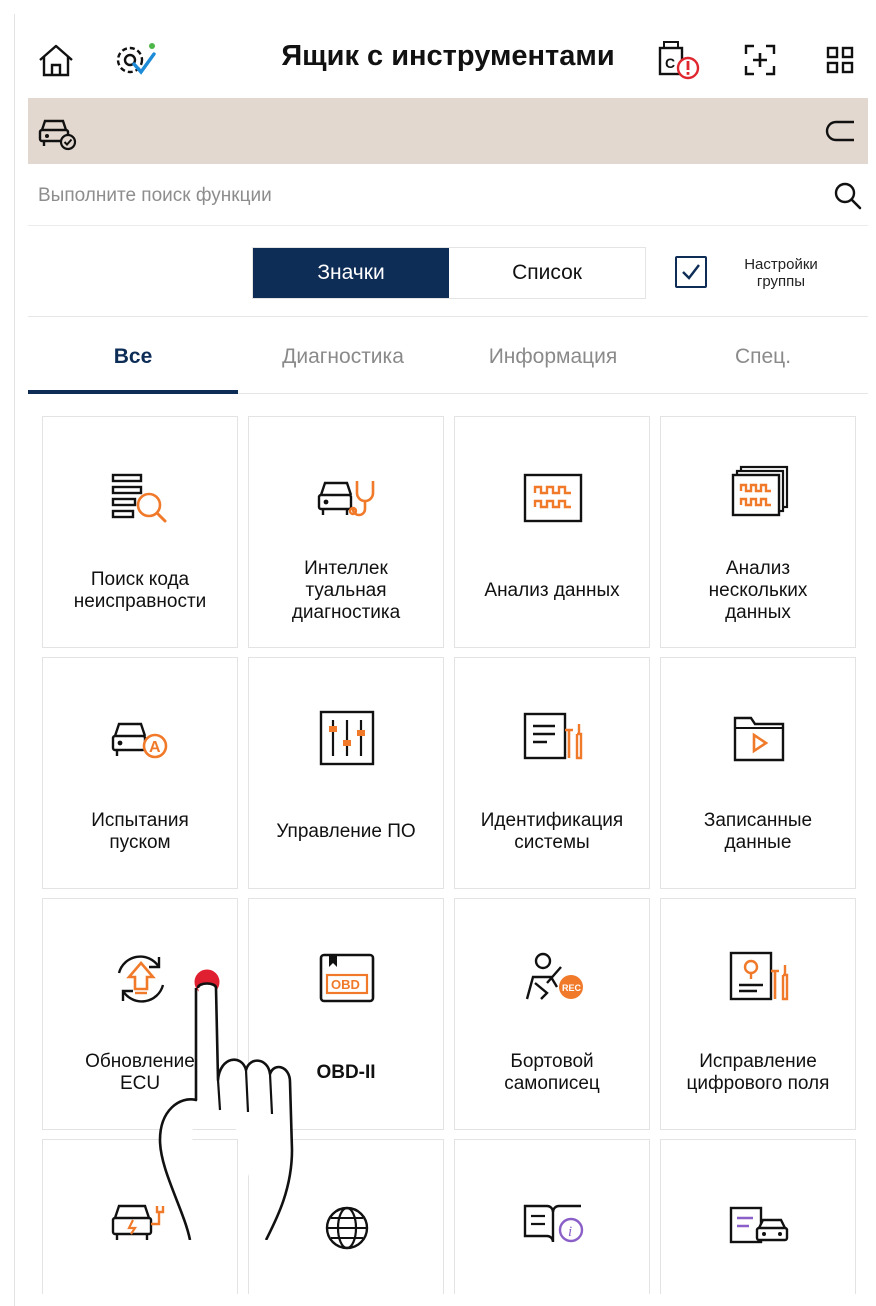 This screenshot has width=876, height=1306. I want to click on search-bar, so click(448, 196).